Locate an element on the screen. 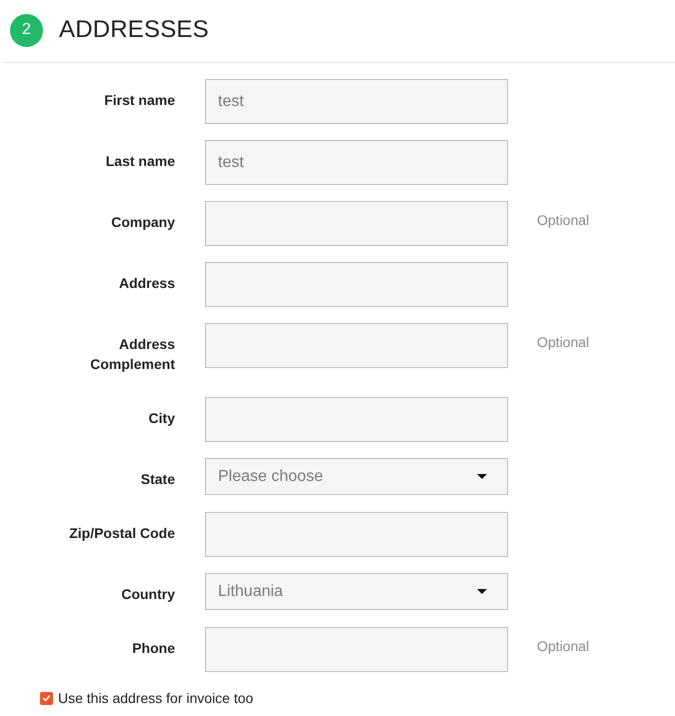  field-label: Address is located at coordinates (146, 283).